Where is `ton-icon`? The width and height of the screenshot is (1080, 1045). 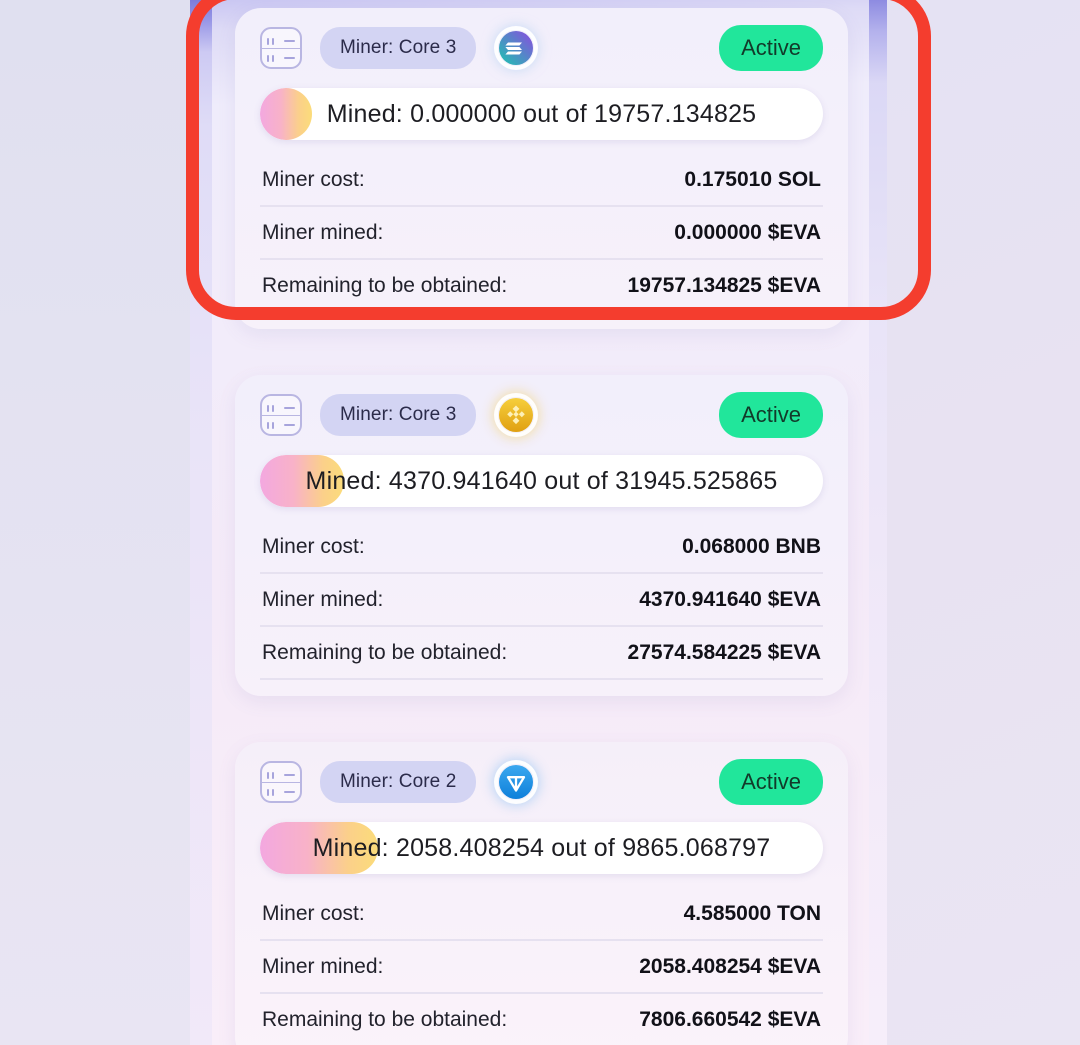 ton-icon is located at coordinates (516, 782).